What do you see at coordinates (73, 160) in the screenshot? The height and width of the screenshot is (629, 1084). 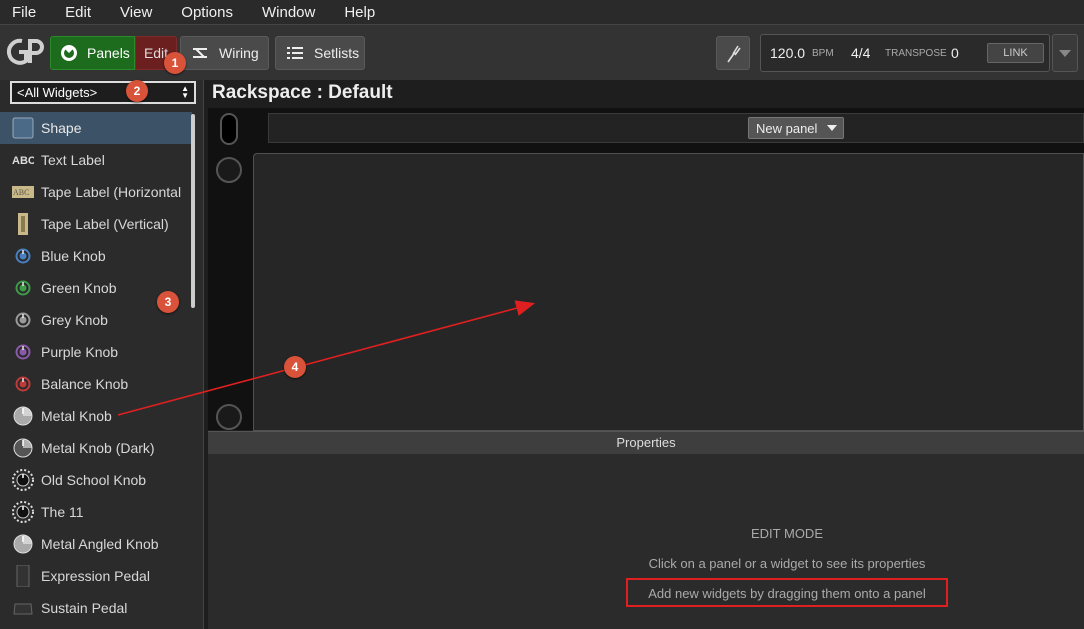 I see `widget-item-label: Text Label` at bounding box center [73, 160].